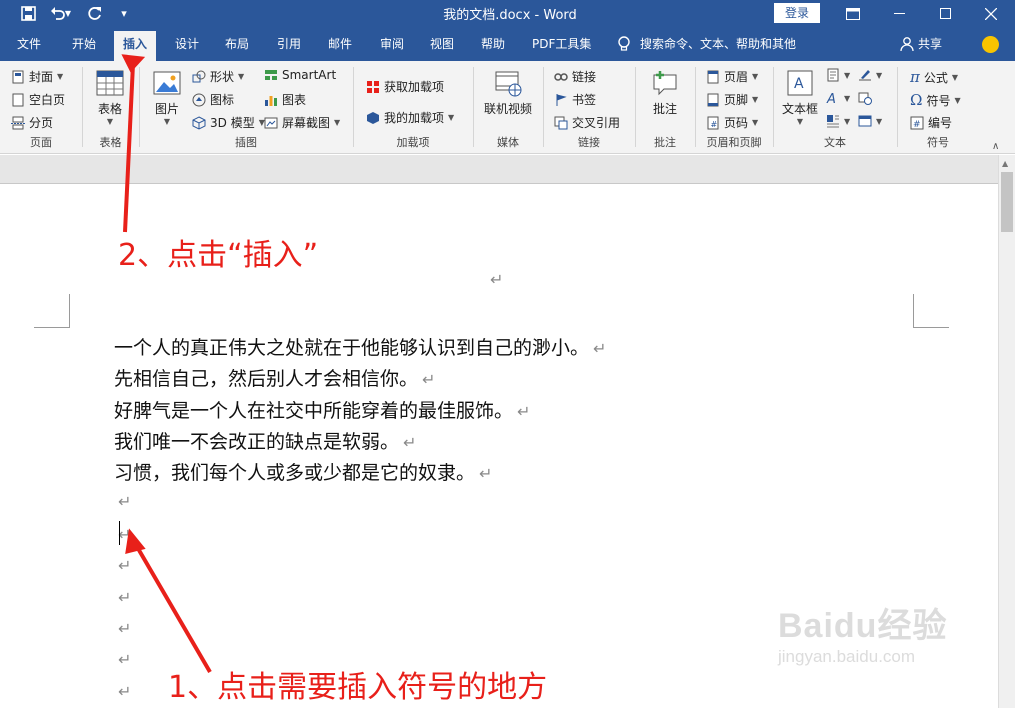  What do you see at coordinates (863, 626) in the screenshot?
I see `watermark-brand: Baidu经验` at bounding box center [863, 626].